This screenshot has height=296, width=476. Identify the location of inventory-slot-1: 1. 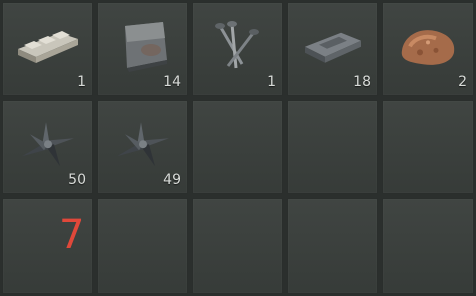
(47, 49).